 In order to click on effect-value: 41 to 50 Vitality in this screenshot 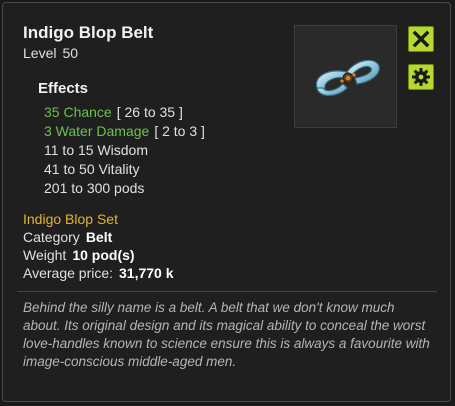, I will do `click(92, 169)`.